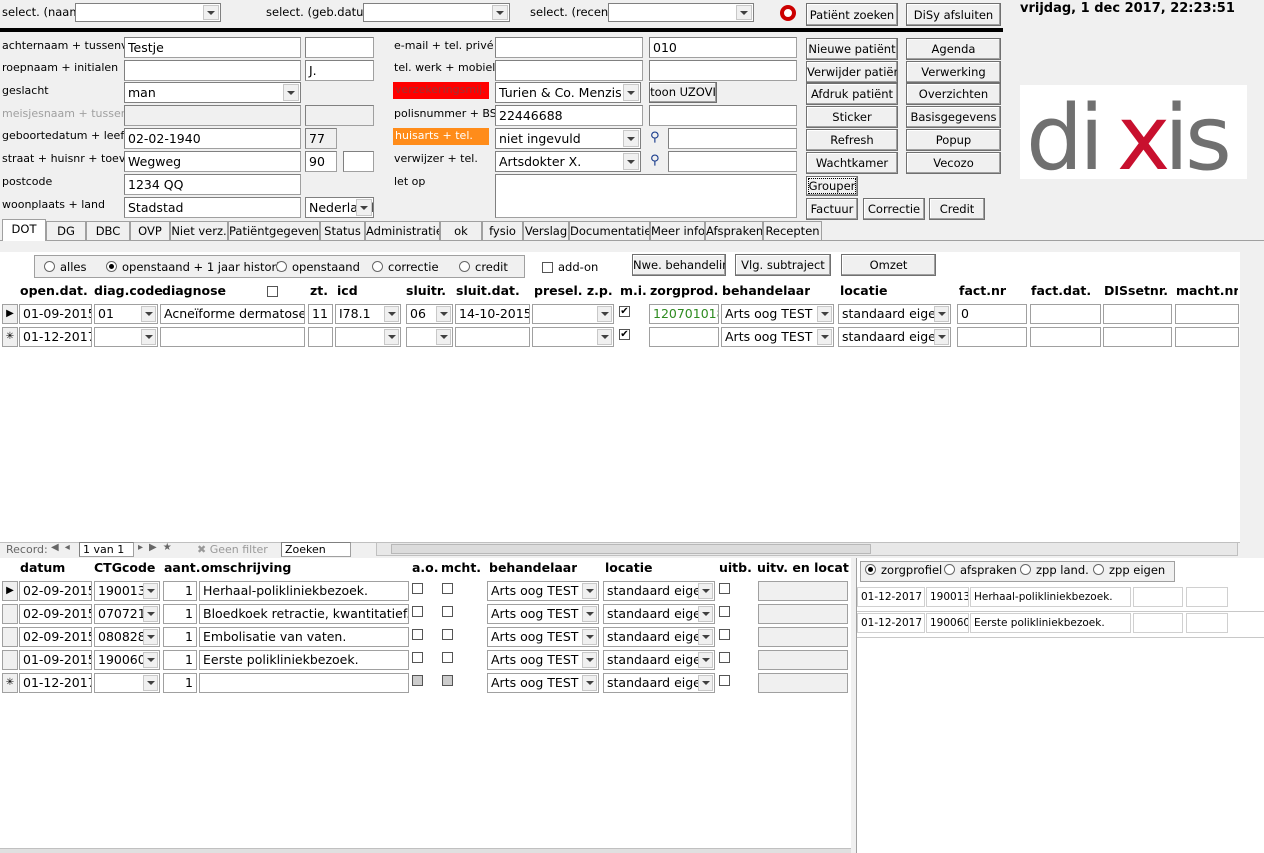 This screenshot has height=853, width=1264. I want to click on postcode-field: 1234 QQ, so click(212, 184).